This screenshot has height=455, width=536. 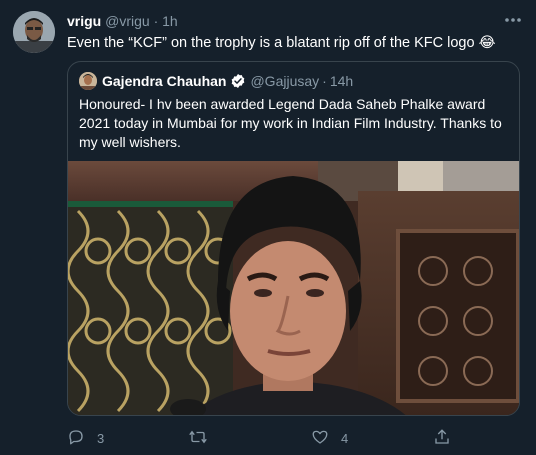 I want to click on verified-badge-icon, so click(x=238, y=81).